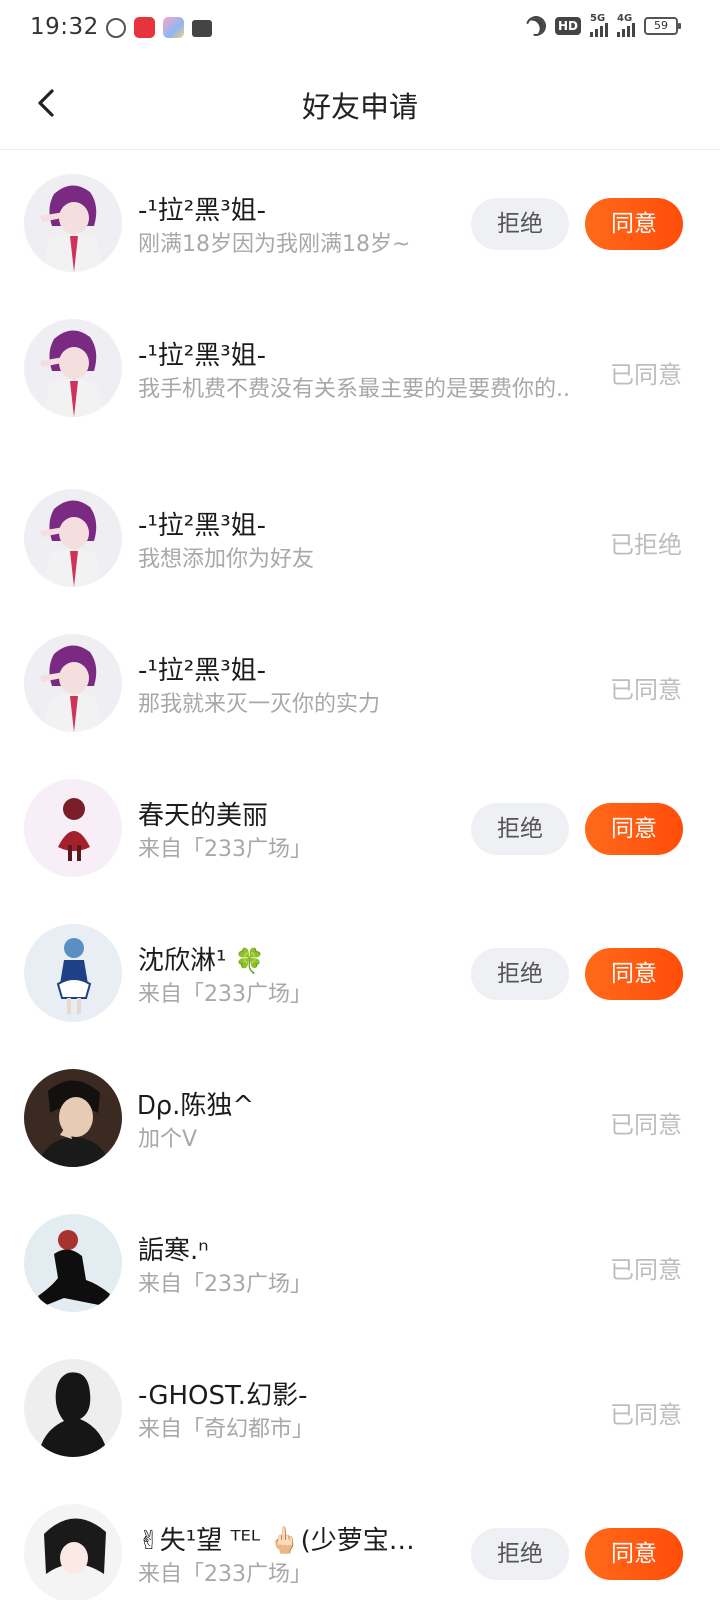 This screenshot has width=720, height=1600. I want to click on user-name: 詬寒.ⁿ, so click(173, 1251).